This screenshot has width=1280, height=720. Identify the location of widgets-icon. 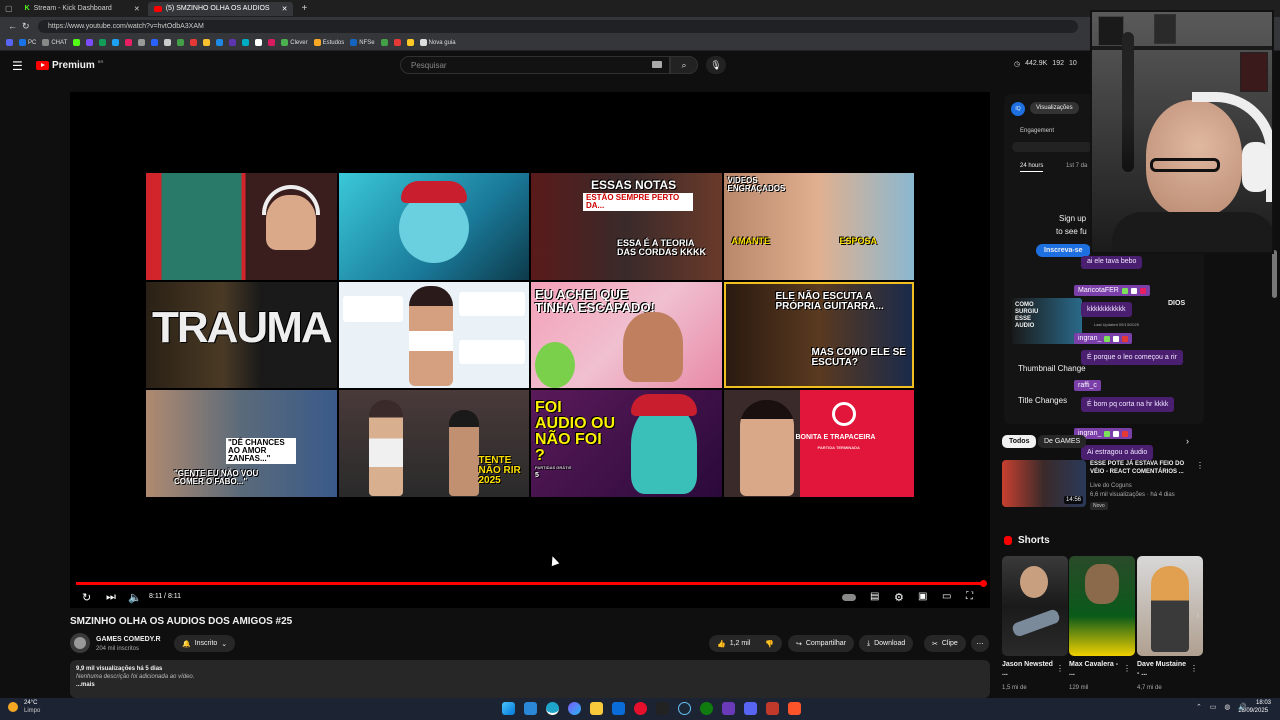
(530, 708).